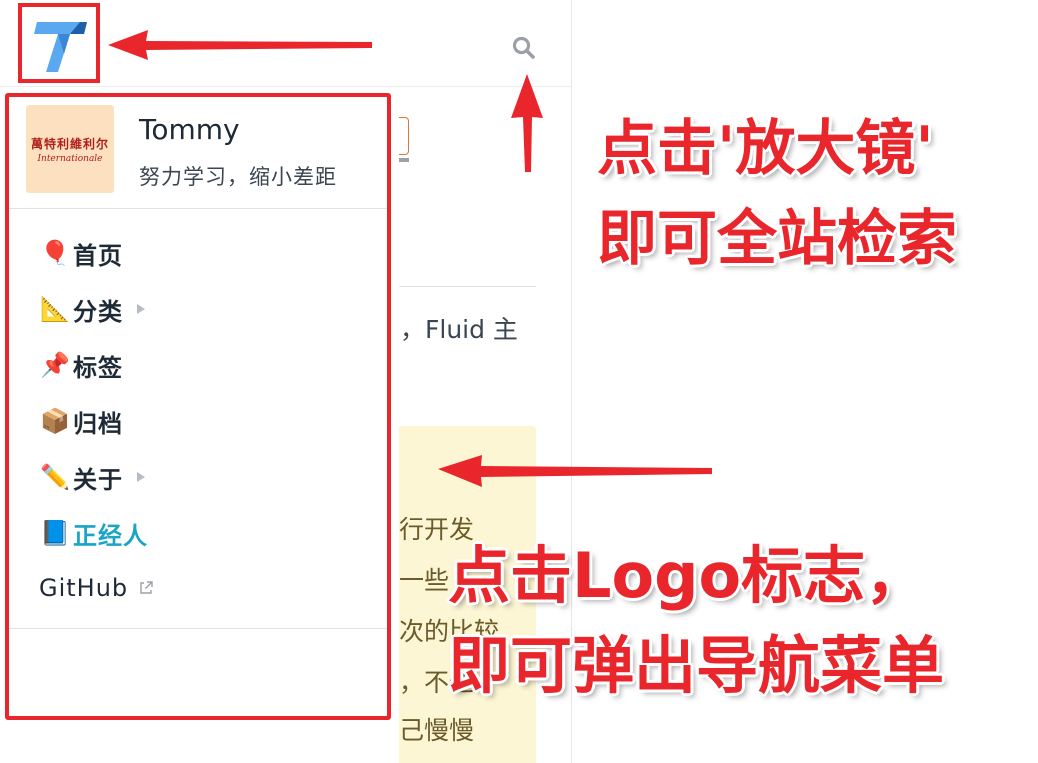 This screenshot has height=763, width=1038. I want to click on annotation-search-line2: 即可全站检索, so click(777, 239).